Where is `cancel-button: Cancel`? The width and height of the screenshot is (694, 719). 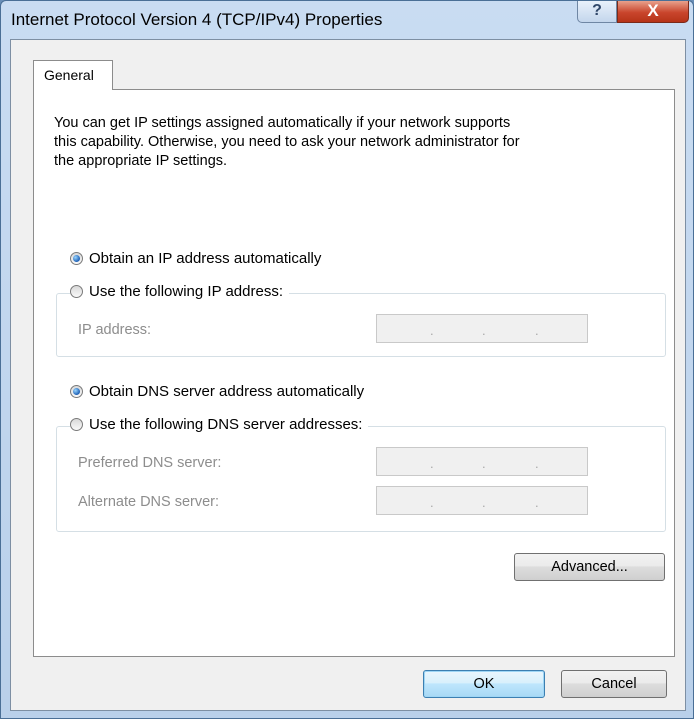 cancel-button: Cancel is located at coordinates (614, 684).